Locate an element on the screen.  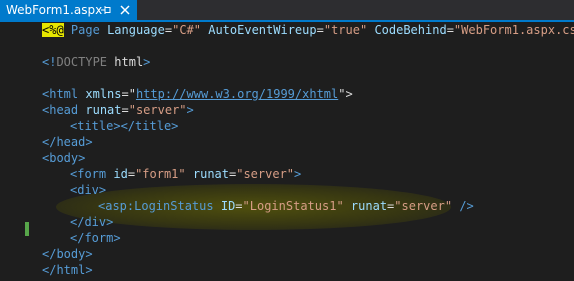
tag-bracket: ></ is located at coordinates (124, 126).